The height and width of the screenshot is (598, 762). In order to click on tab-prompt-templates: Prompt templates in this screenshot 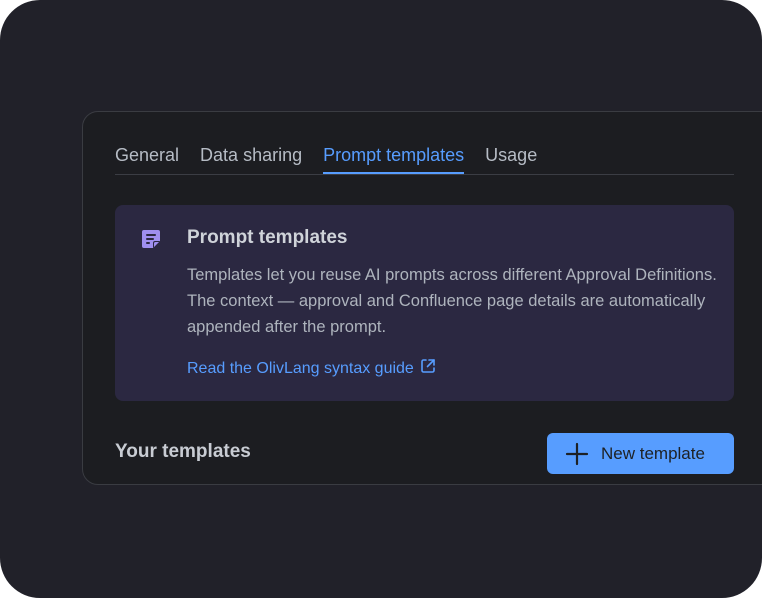, I will do `click(394, 157)`.